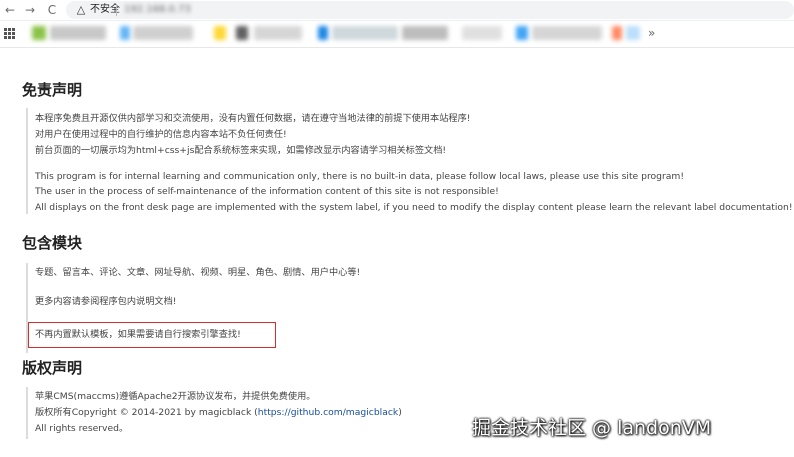  Describe the element at coordinates (9, 33) in the screenshot. I see `apps-grid-icon` at that location.